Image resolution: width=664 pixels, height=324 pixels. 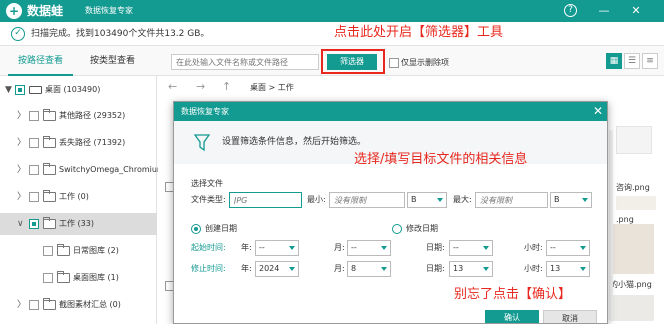 I want to click on start-year-select: --, so click(x=277, y=248).